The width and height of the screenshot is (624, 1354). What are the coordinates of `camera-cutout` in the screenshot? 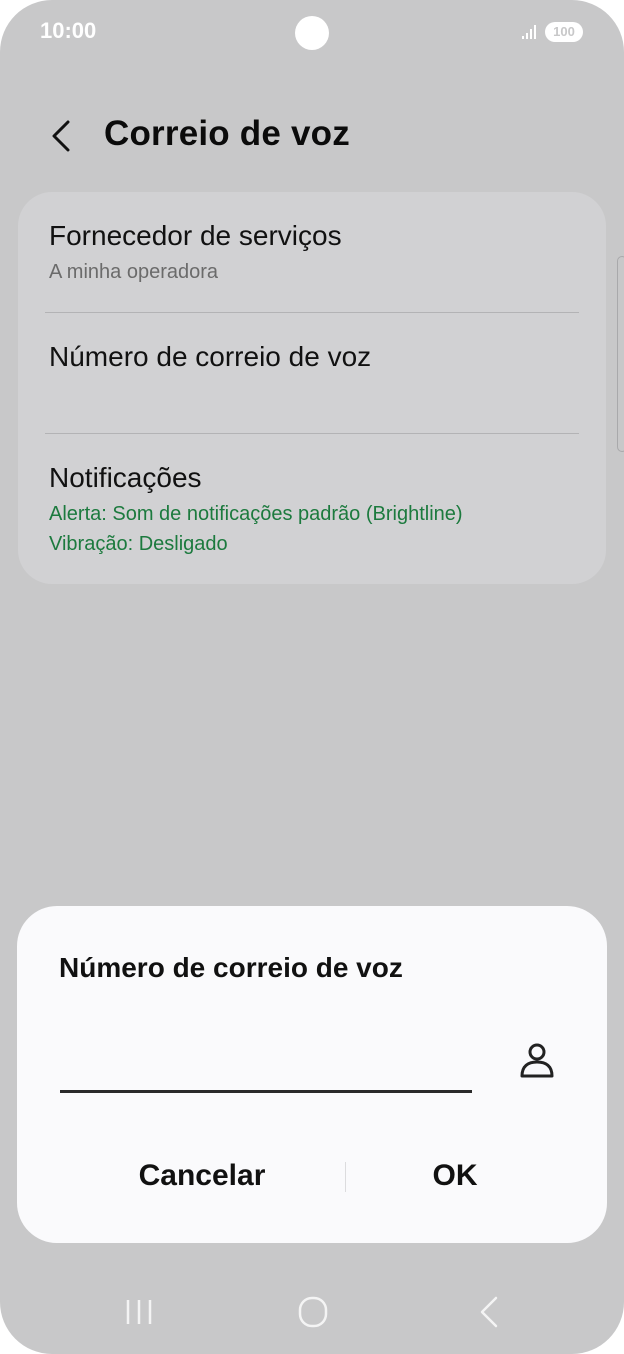 It's located at (312, 33).